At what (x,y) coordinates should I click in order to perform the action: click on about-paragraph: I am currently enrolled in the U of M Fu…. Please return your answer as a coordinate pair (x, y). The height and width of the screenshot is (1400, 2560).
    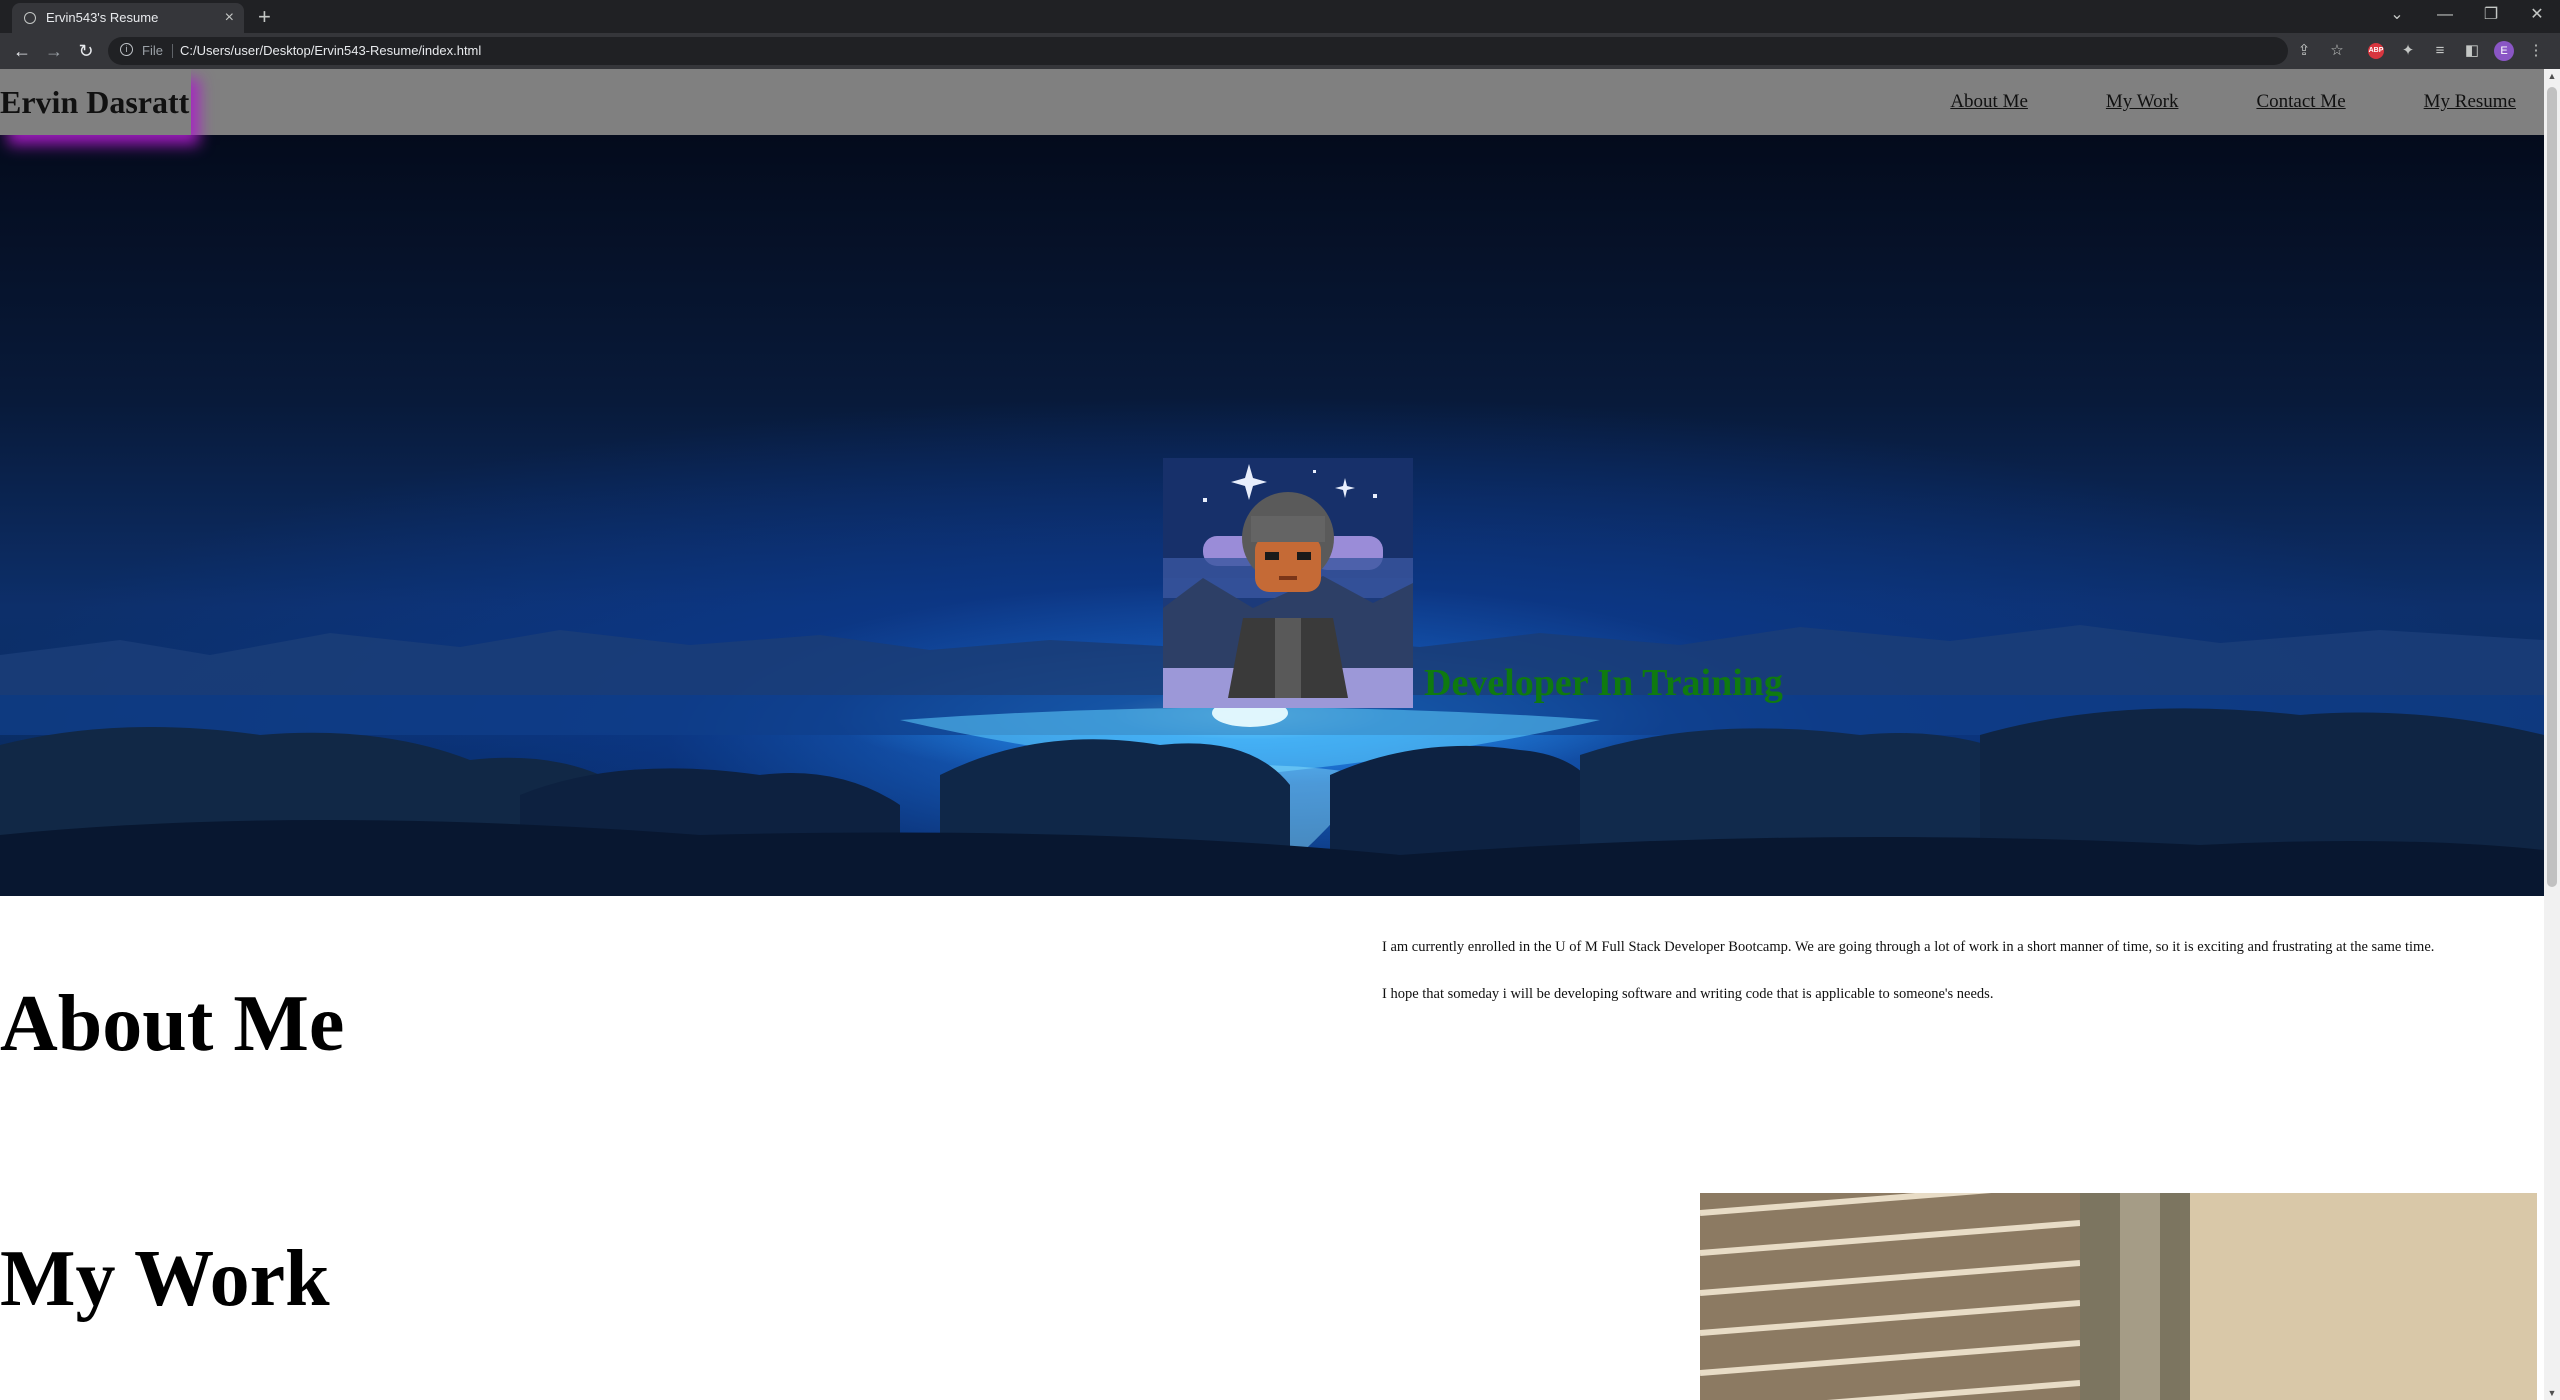
    Looking at the image, I should click on (1908, 947).